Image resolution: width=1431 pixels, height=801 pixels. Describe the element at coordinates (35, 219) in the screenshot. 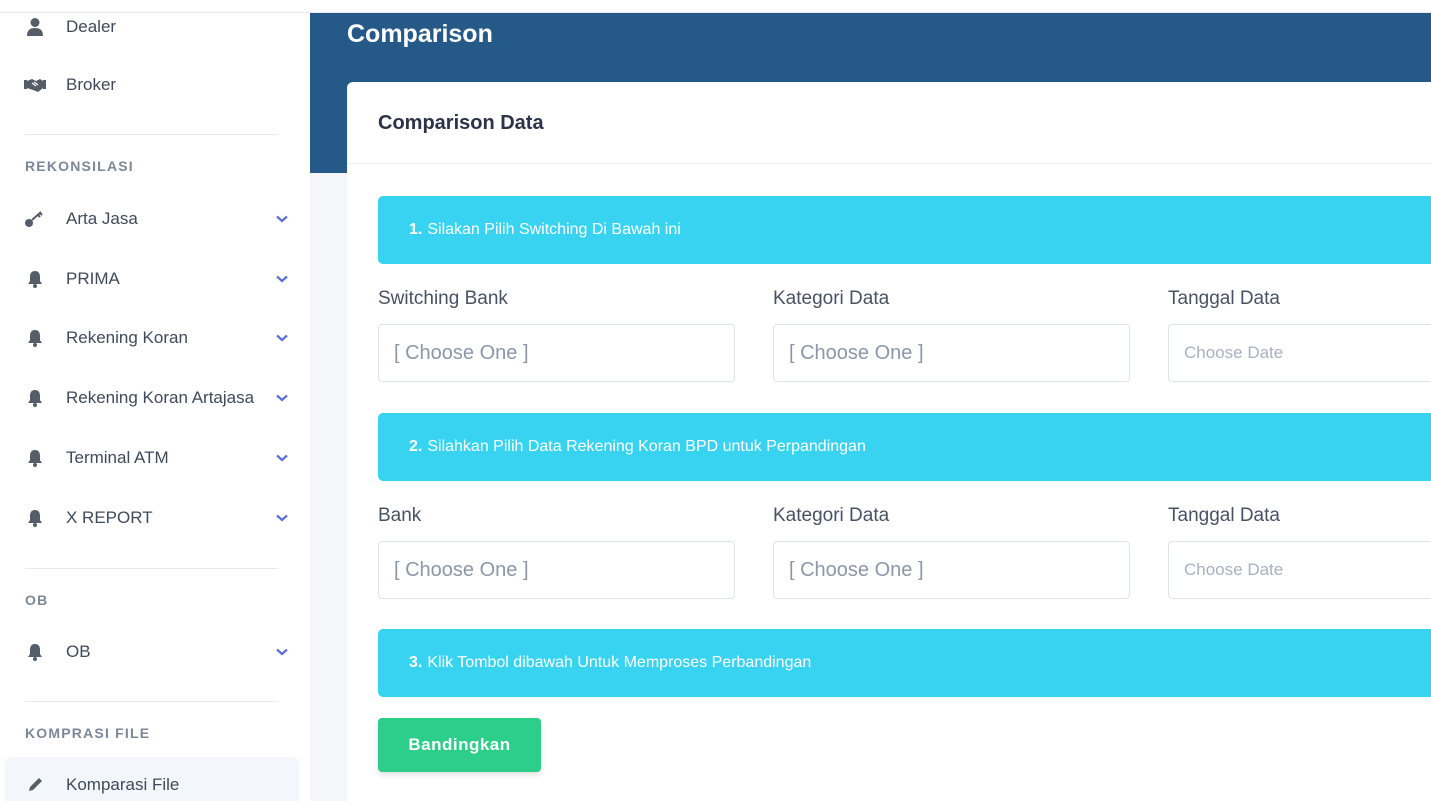

I see `key-icon` at that location.